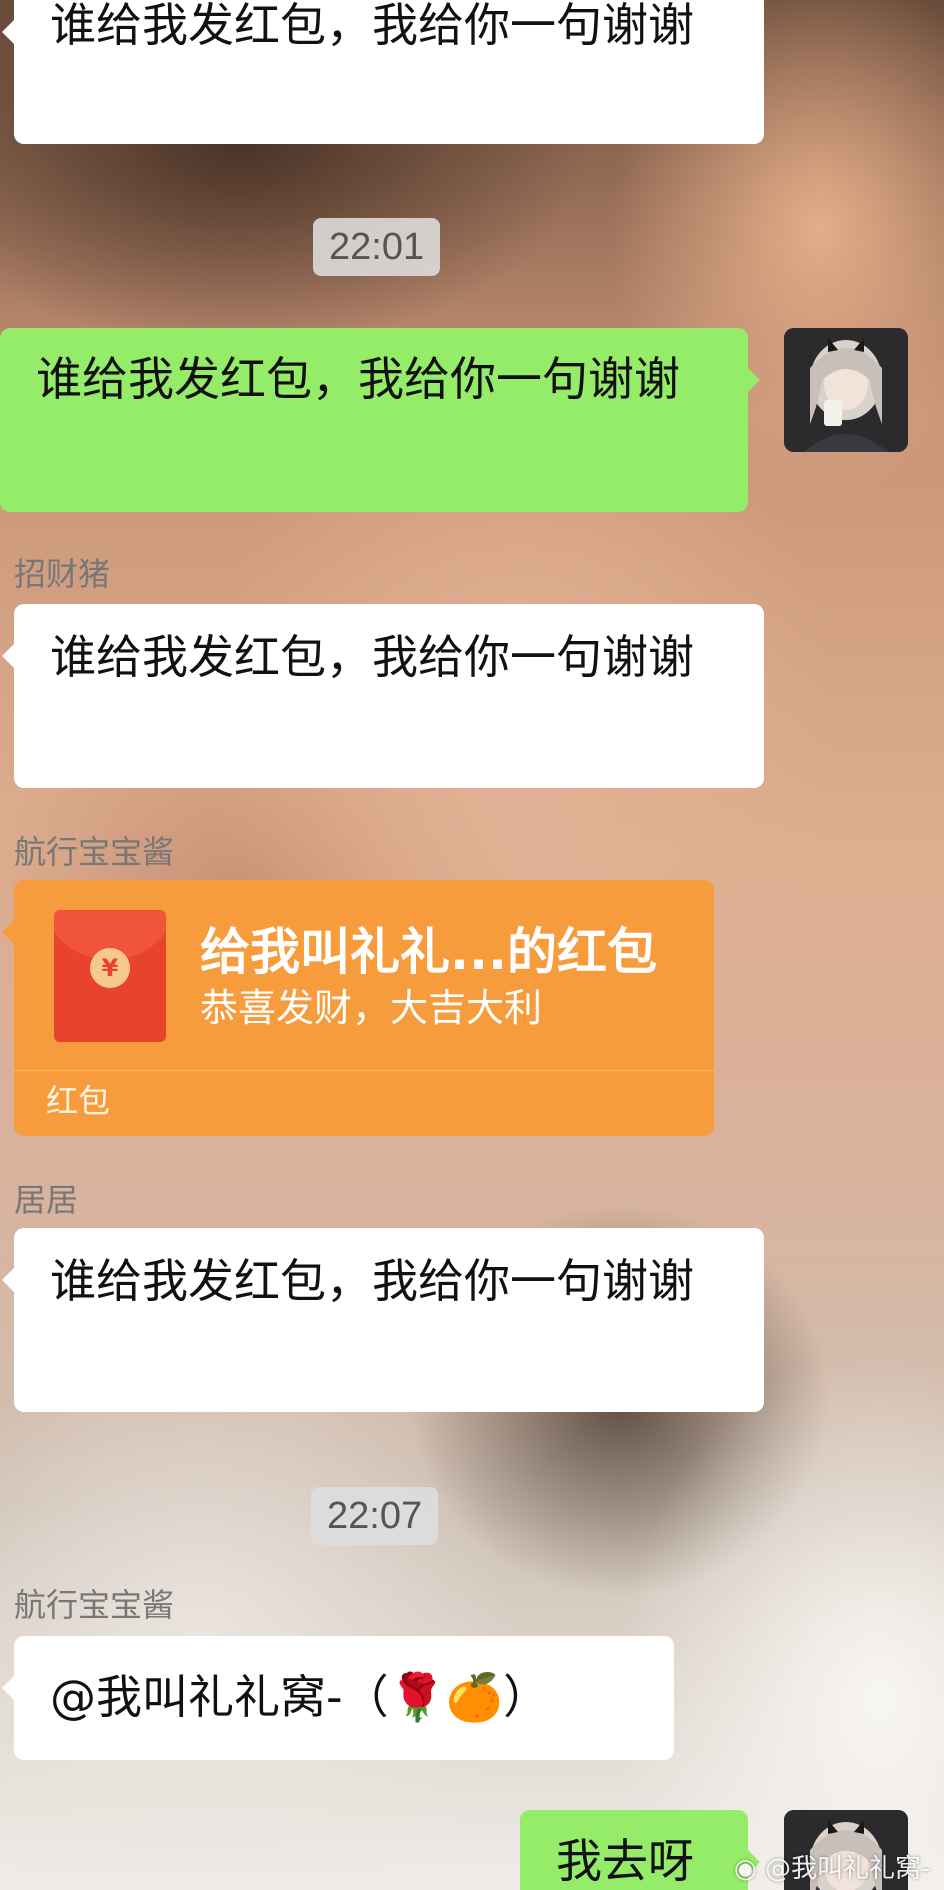 The height and width of the screenshot is (1890, 944). Describe the element at coordinates (847, 1869) in the screenshot. I see `watermark-text: @我叫礼礼窝-` at that location.